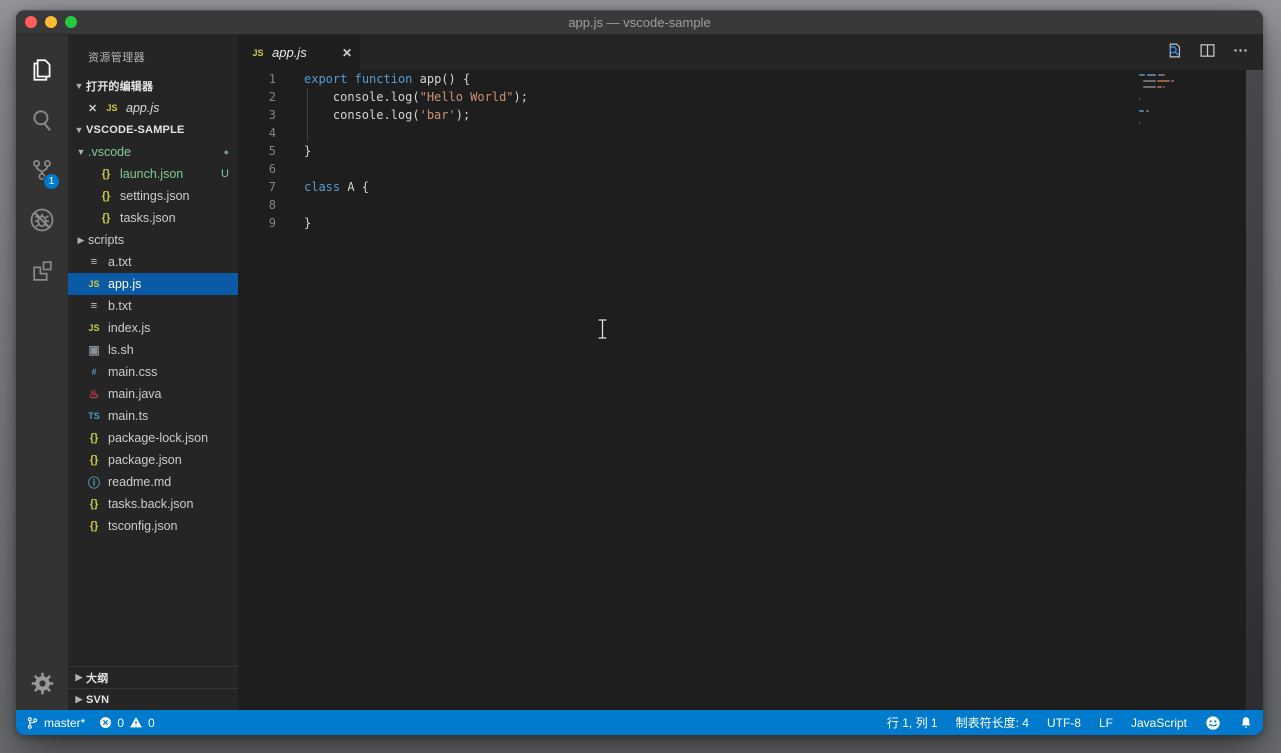  I want to click on extensions-icon, so click(42, 270).